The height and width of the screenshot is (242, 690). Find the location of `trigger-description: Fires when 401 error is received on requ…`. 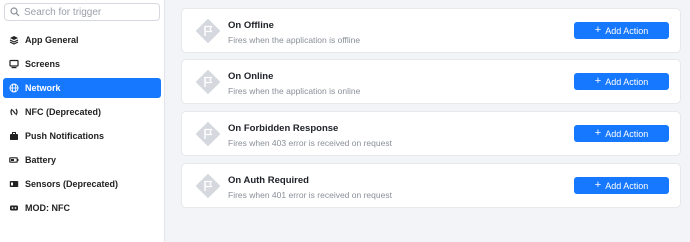

trigger-description: Fires when 401 error is received on requ… is located at coordinates (310, 195).